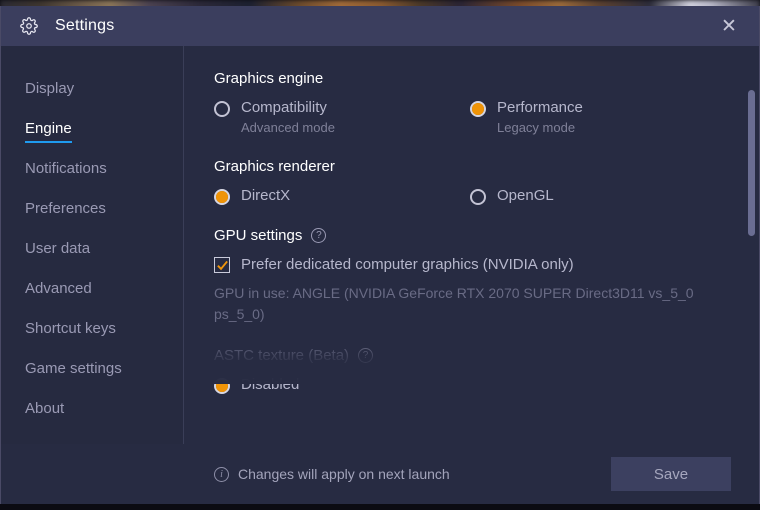 The image size is (760, 510). I want to click on sidebar-item-shortcut-keys: Shortcut keys, so click(92, 330).